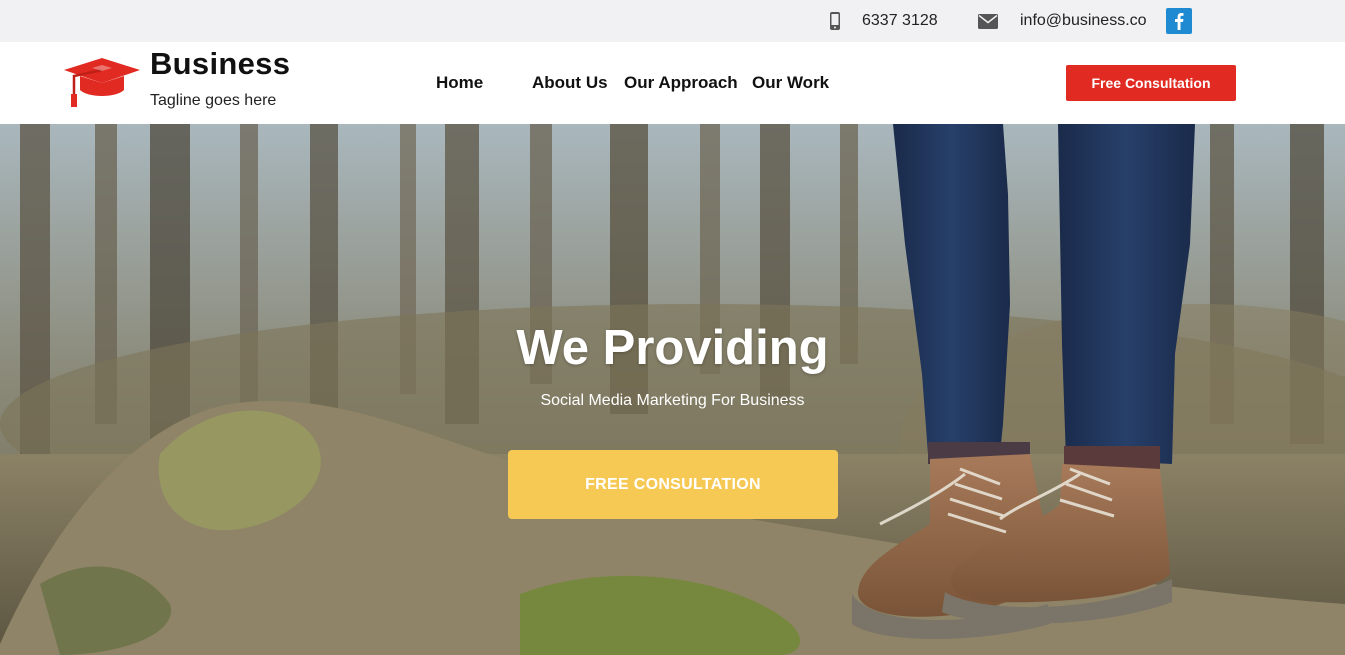 Image resolution: width=1345 pixels, height=655 pixels. I want to click on free-consultation-hero-button: FREE CONSULTATION, so click(673, 484).